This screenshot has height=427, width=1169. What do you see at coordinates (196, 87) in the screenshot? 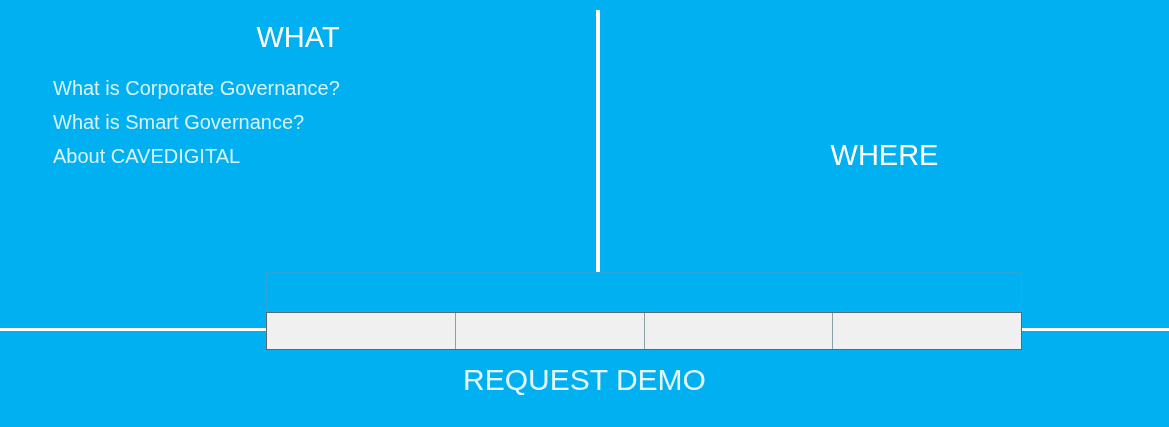
I see `nav-link: What is Corporate Governance?` at bounding box center [196, 87].